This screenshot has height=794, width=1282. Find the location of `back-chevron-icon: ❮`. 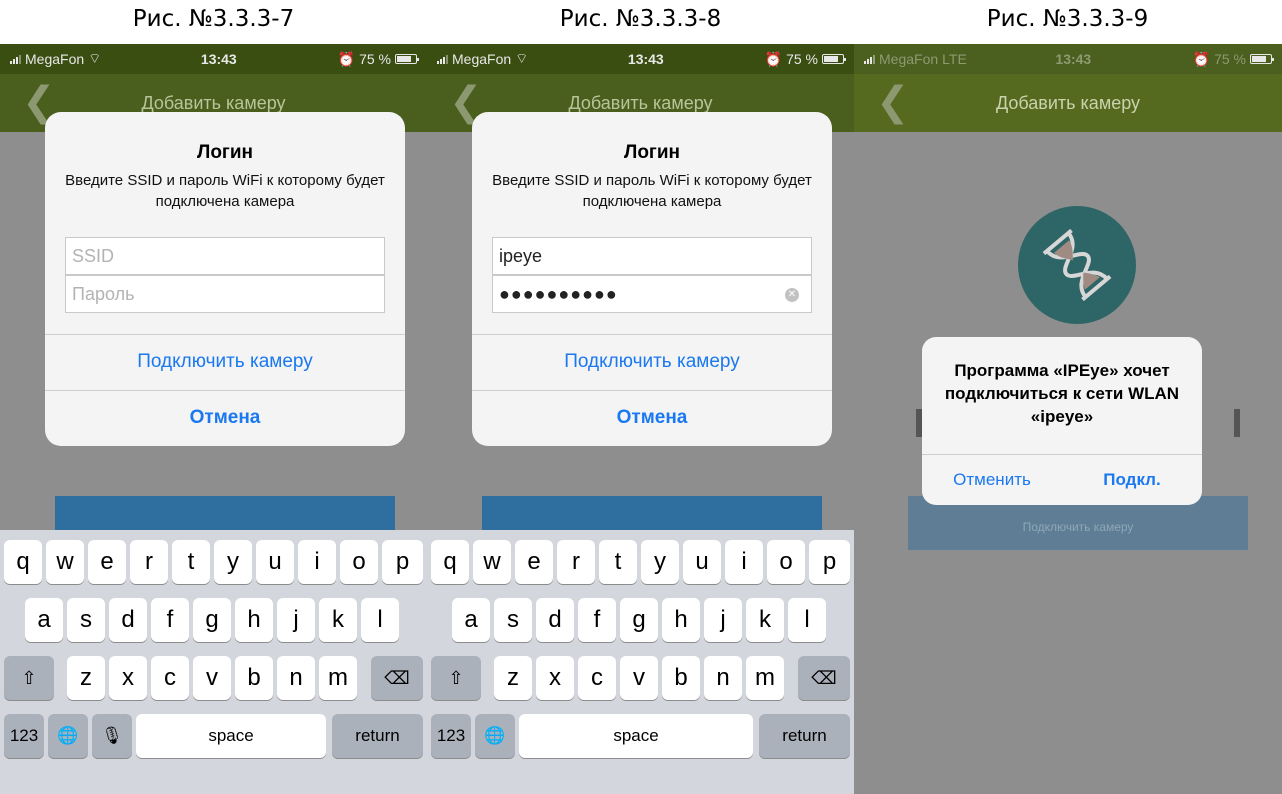

back-chevron-icon: ❮ is located at coordinates (893, 102).